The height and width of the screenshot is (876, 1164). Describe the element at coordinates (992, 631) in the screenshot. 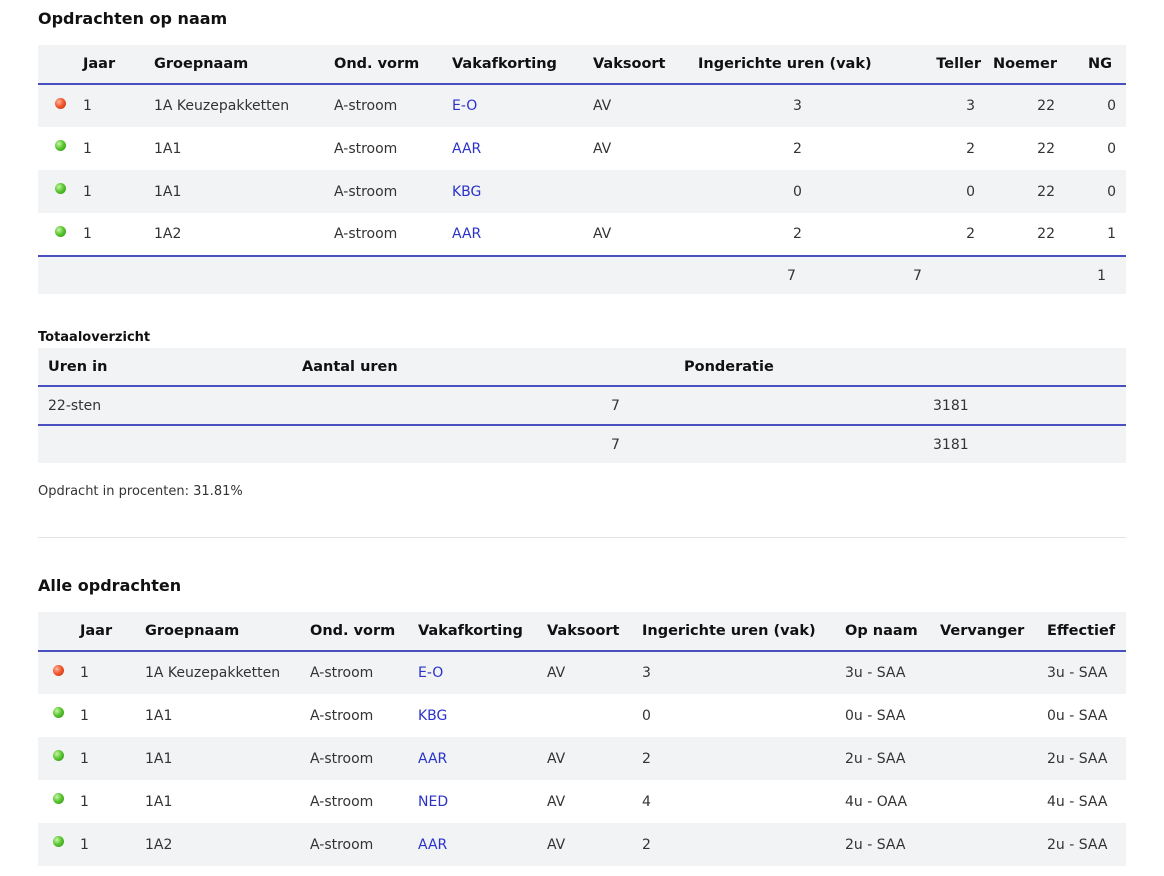

I see `col-vervanger: Vervanger` at that location.